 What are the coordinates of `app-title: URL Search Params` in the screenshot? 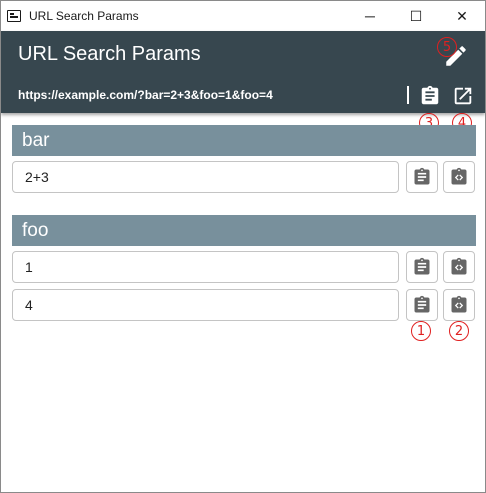 It's located at (109, 54).